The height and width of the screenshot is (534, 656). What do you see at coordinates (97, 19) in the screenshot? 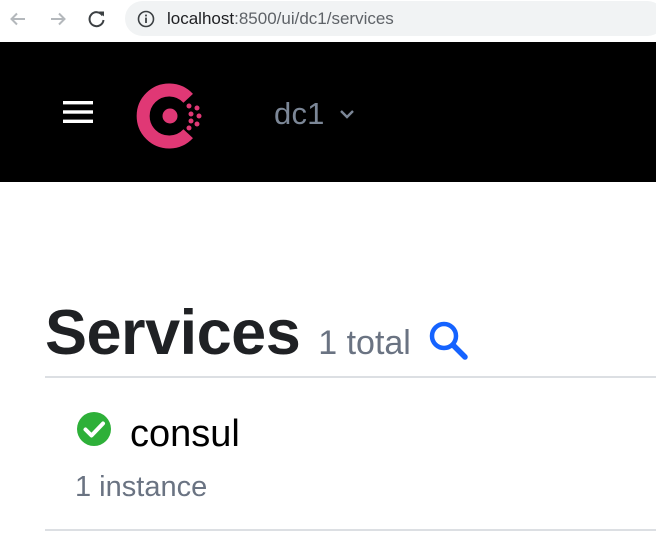
I see `reload-icon` at bounding box center [97, 19].